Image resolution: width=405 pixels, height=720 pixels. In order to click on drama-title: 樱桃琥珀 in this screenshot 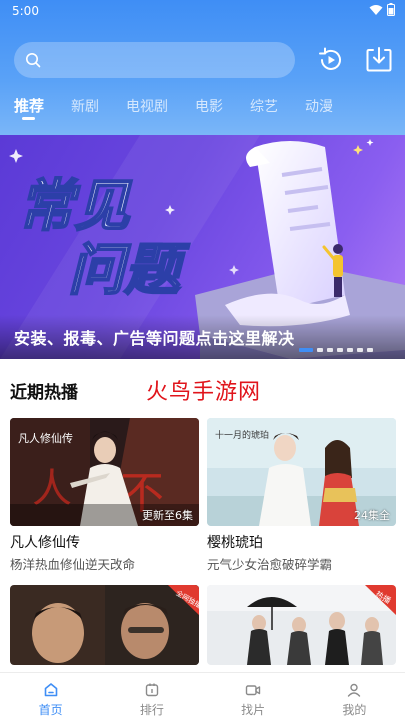, I will do `click(235, 543)`.